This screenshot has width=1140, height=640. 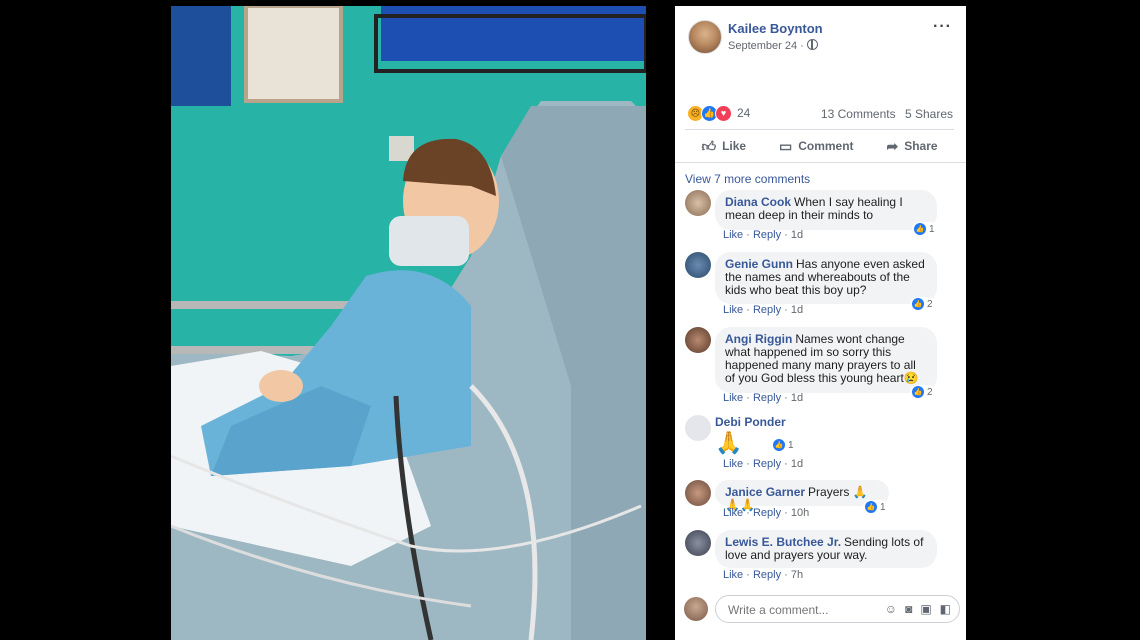 I want to click on divider, so click(x=820, y=162).